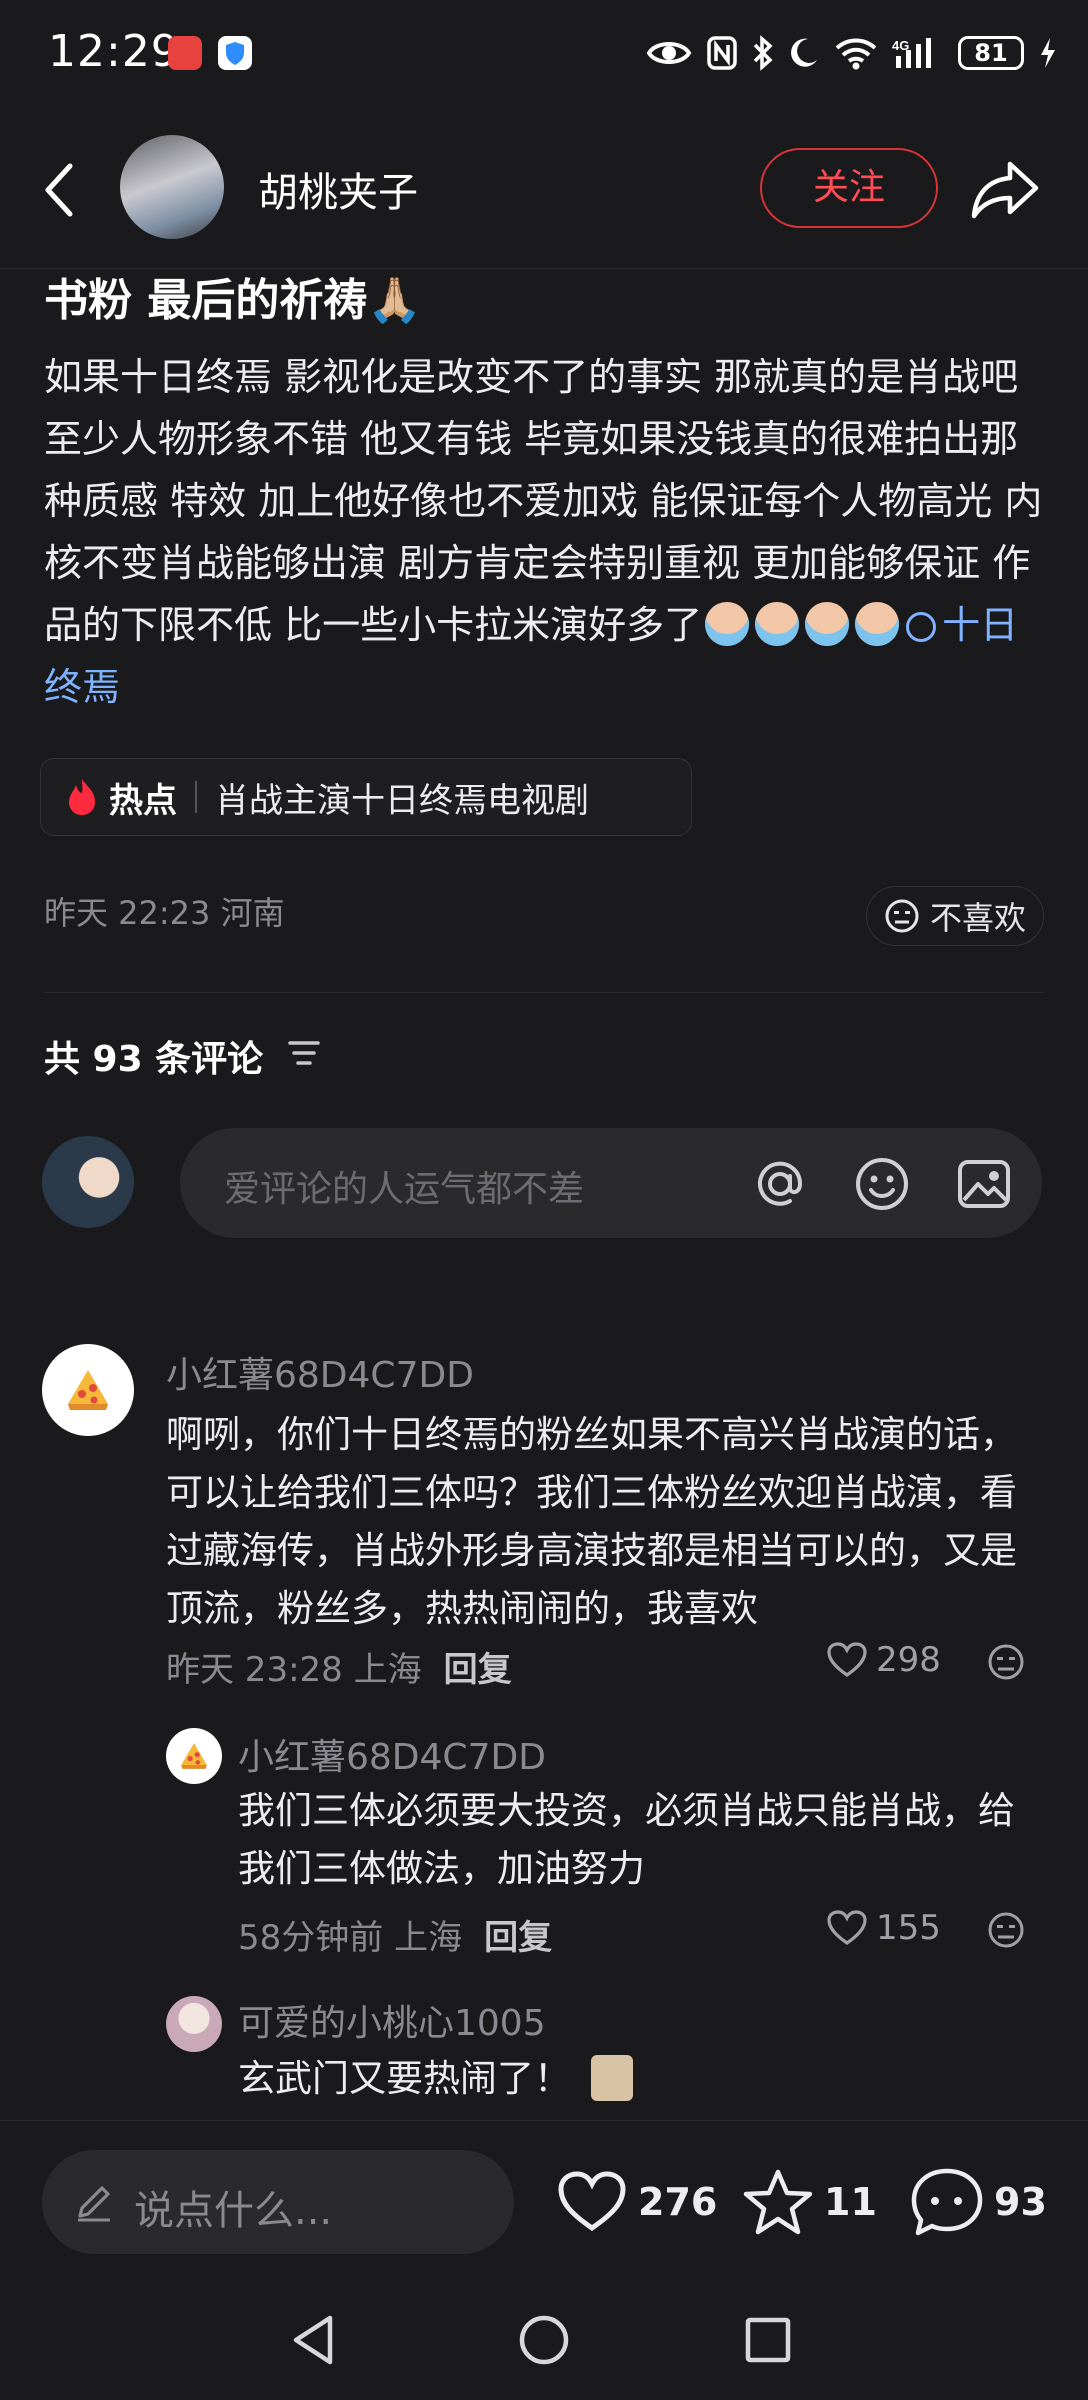 The width and height of the screenshot is (1088, 2400). Describe the element at coordinates (88, 1182) in the screenshot. I see `my-avatar` at that location.